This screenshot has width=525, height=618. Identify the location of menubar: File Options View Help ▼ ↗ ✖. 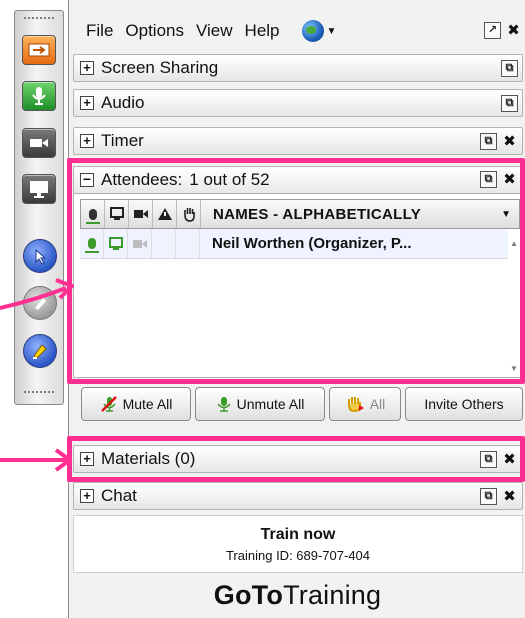
(297, 31).